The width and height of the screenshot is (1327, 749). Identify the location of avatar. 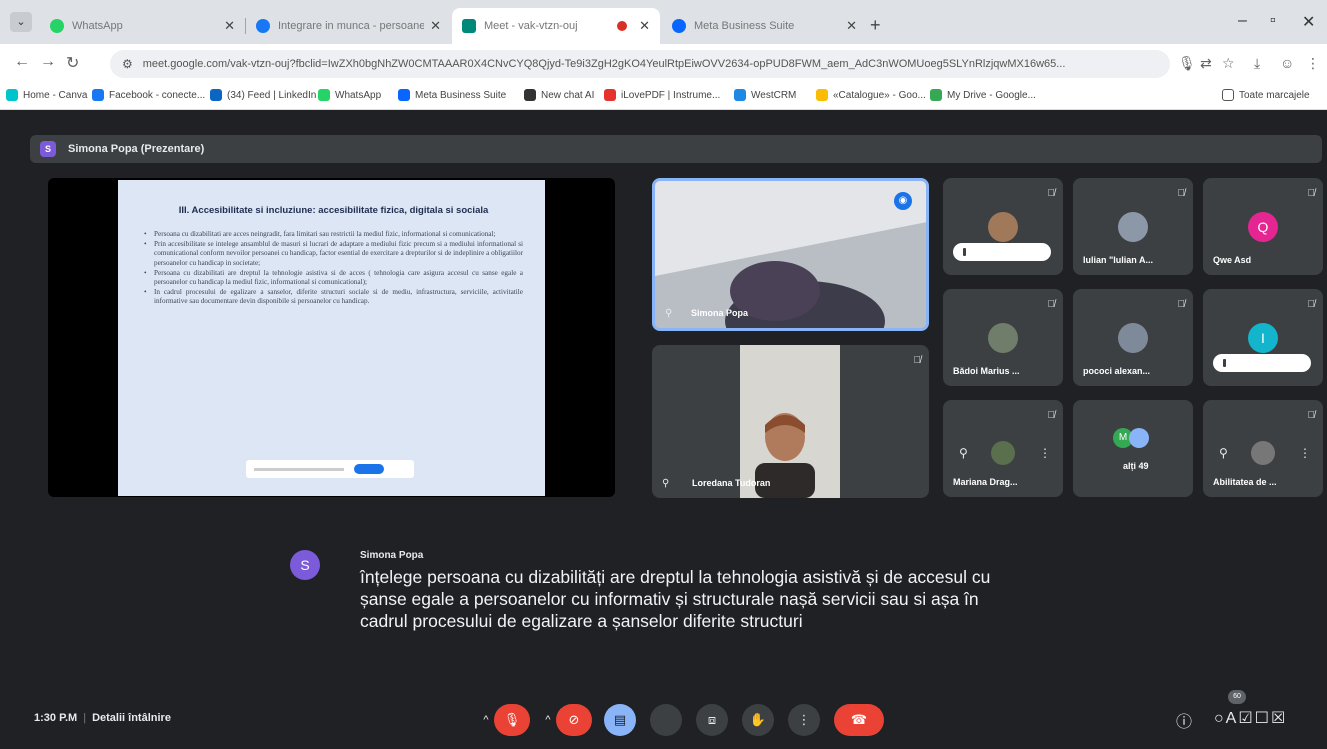
(1133, 338).